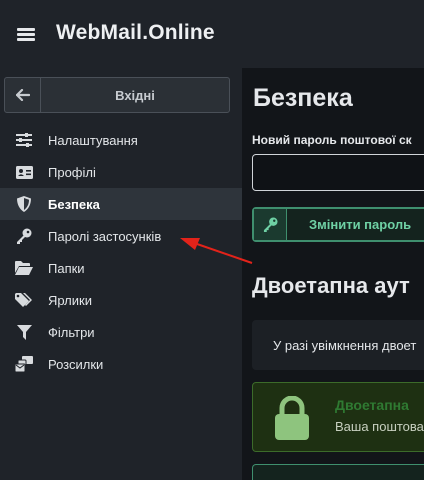 The height and width of the screenshot is (480, 424). Describe the element at coordinates (24, 332) in the screenshot. I see `filter-icon` at that location.